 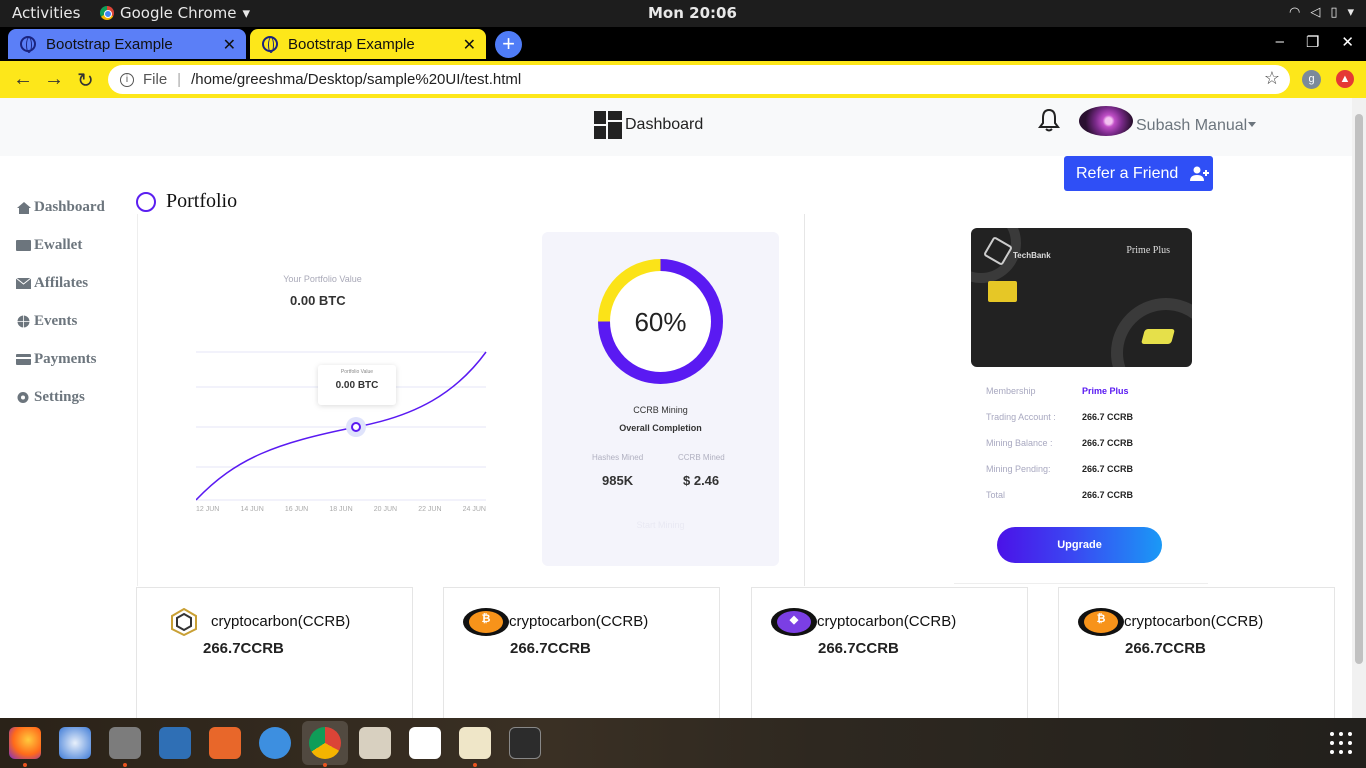 I want to click on sidebar-item-events: Events, so click(x=60, y=332).